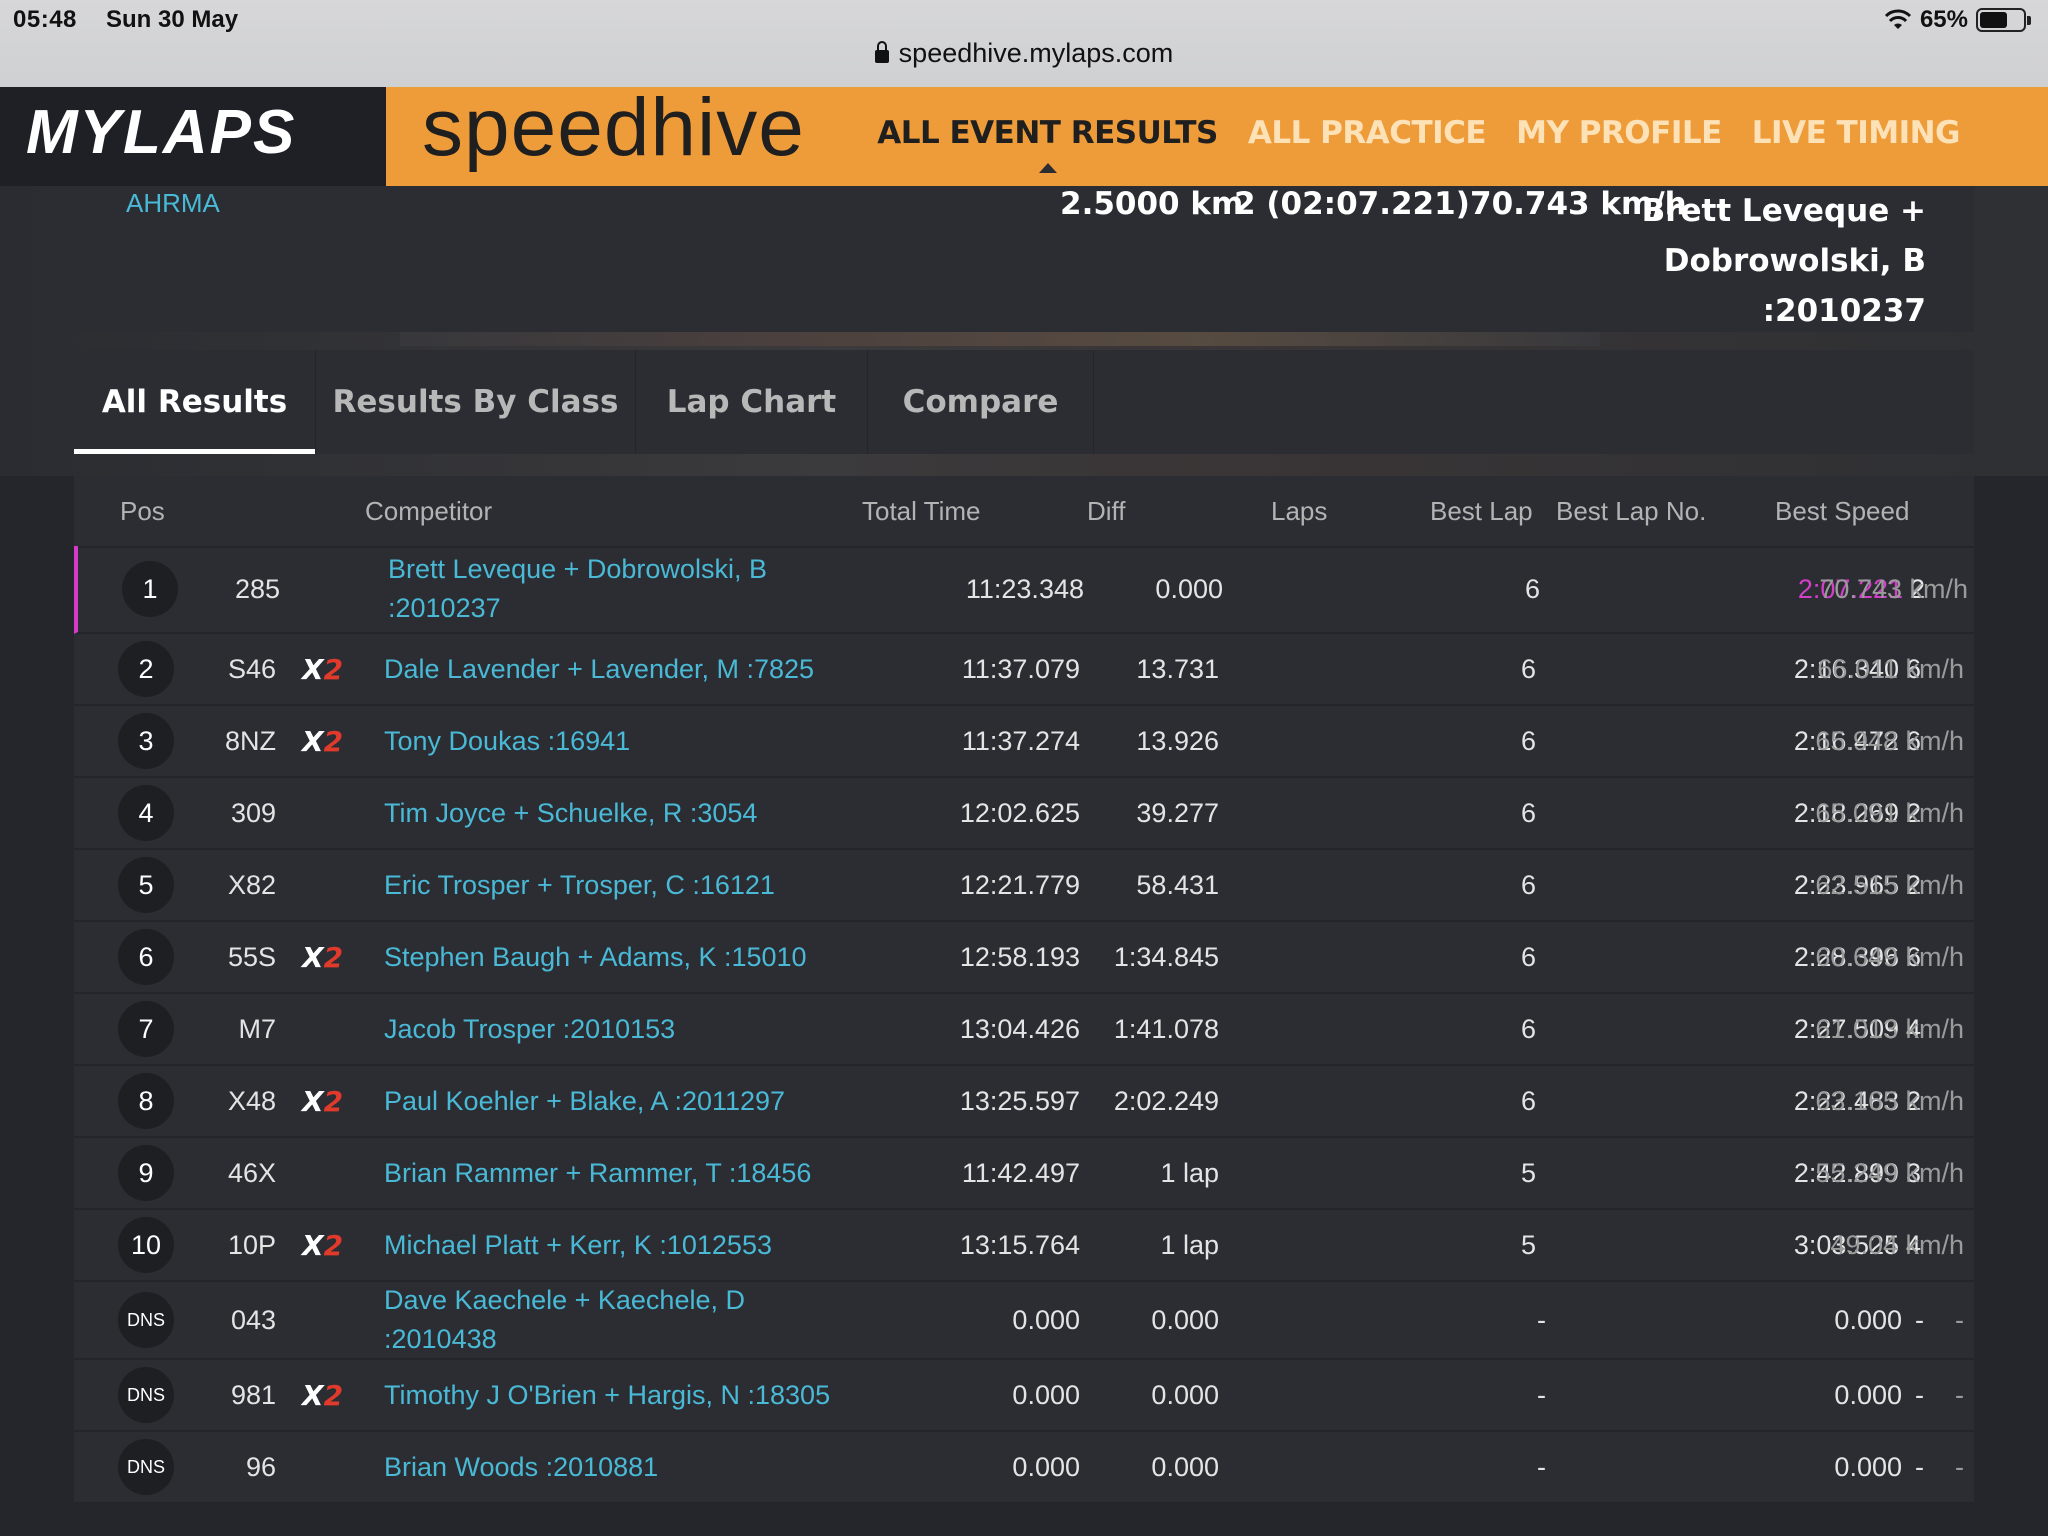 The height and width of the screenshot is (1536, 2048). What do you see at coordinates (1619, 133) in the screenshot?
I see `nav-my-profile: MY PROFILE` at bounding box center [1619, 133].